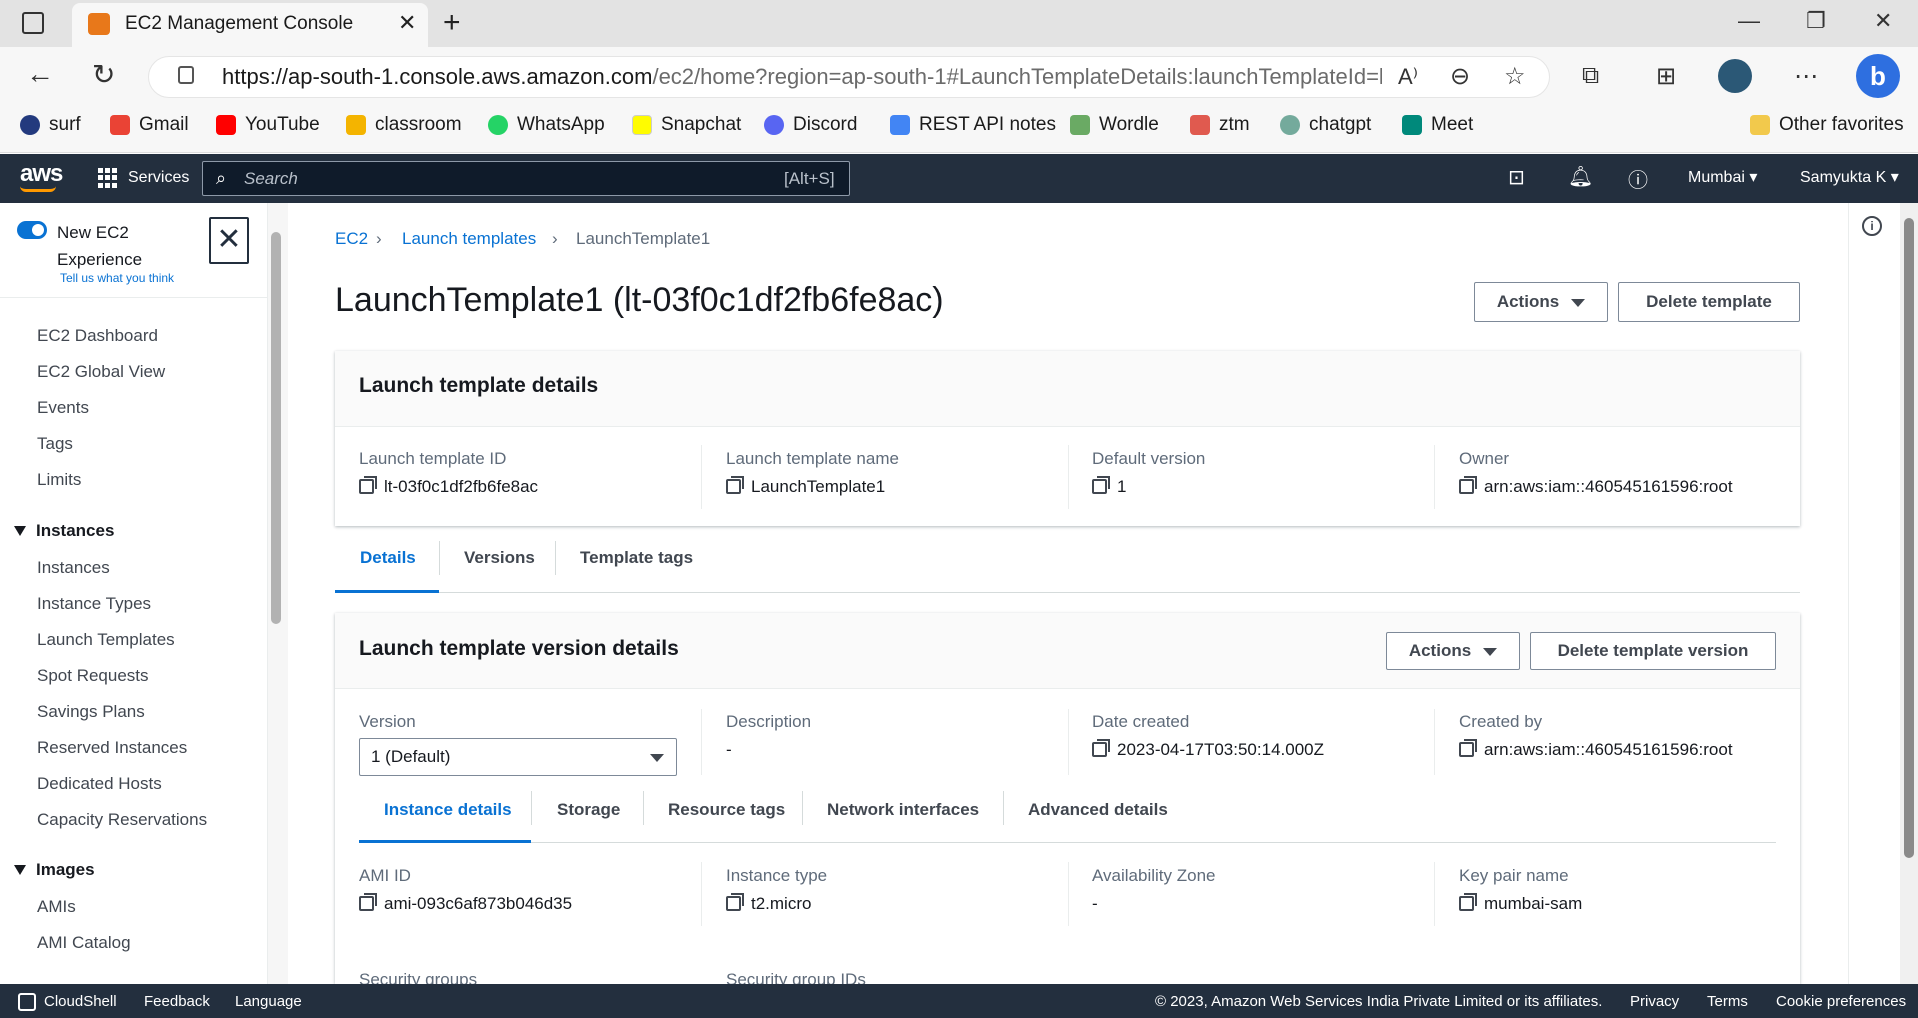 The width and height of the screenshot is (1918, 1018). What do you see at coordinates (686, 125) in the screenshot?
I see `bookmark-snapchat: Snapchat` at bounding box center [686, 125].